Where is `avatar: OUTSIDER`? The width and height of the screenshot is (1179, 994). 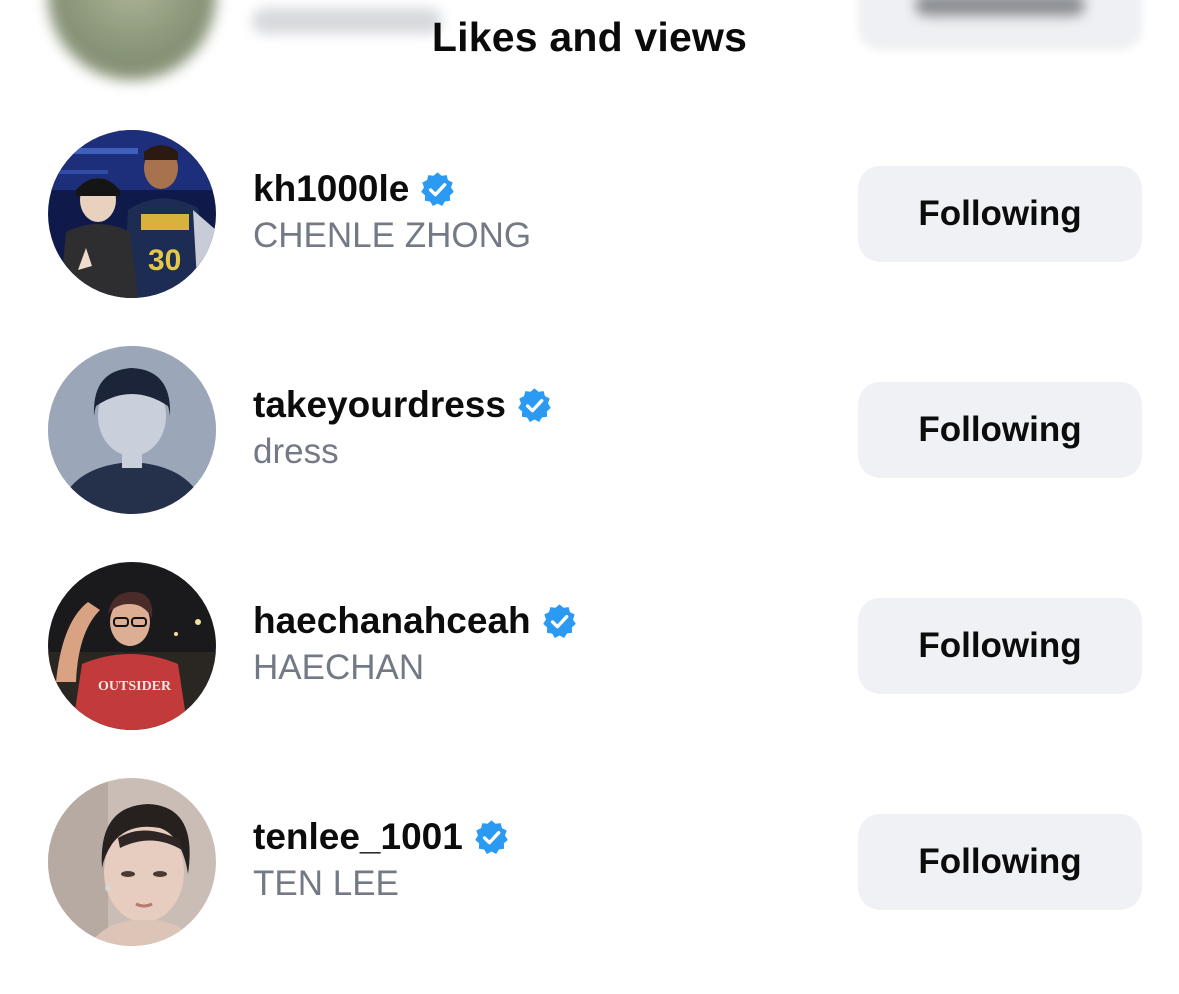 avatar: OUTSIDER is located at coordinates (132, 646).